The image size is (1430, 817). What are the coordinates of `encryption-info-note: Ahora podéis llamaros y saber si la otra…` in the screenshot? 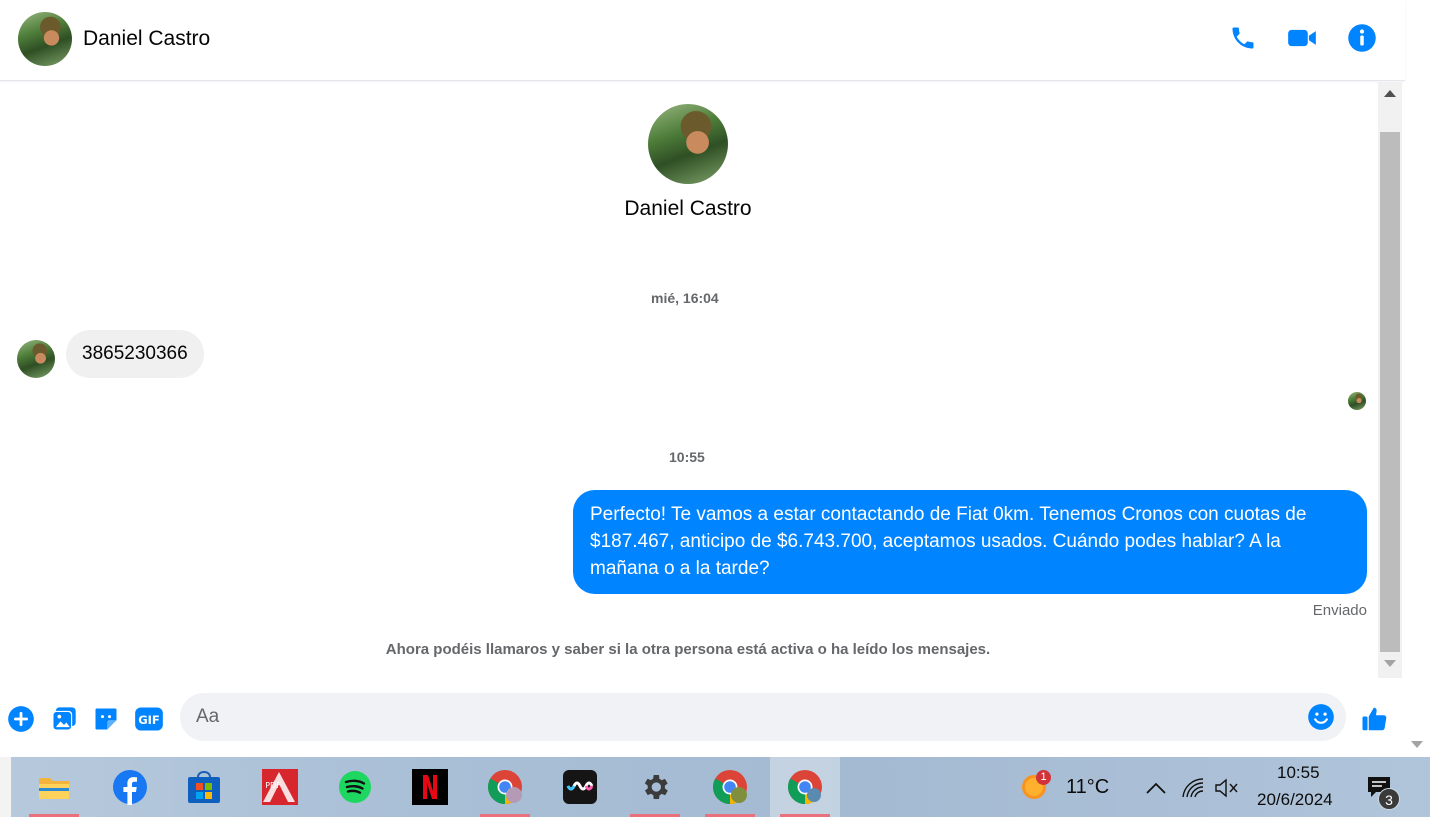 It's located at (688, 649).